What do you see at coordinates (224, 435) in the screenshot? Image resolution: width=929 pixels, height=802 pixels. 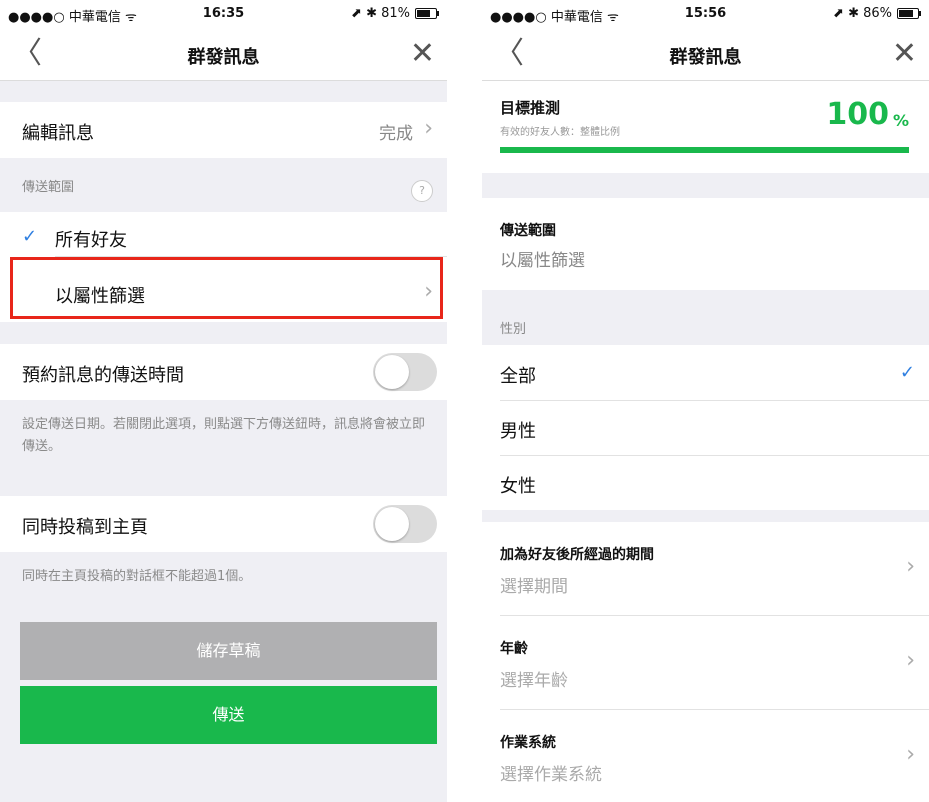 I see `schedule-note: 設定傳送日期。若關閉此選項，則點選下方傳送鈕時，訊息將會被立即傳送。` at bounding box center [224, 435].